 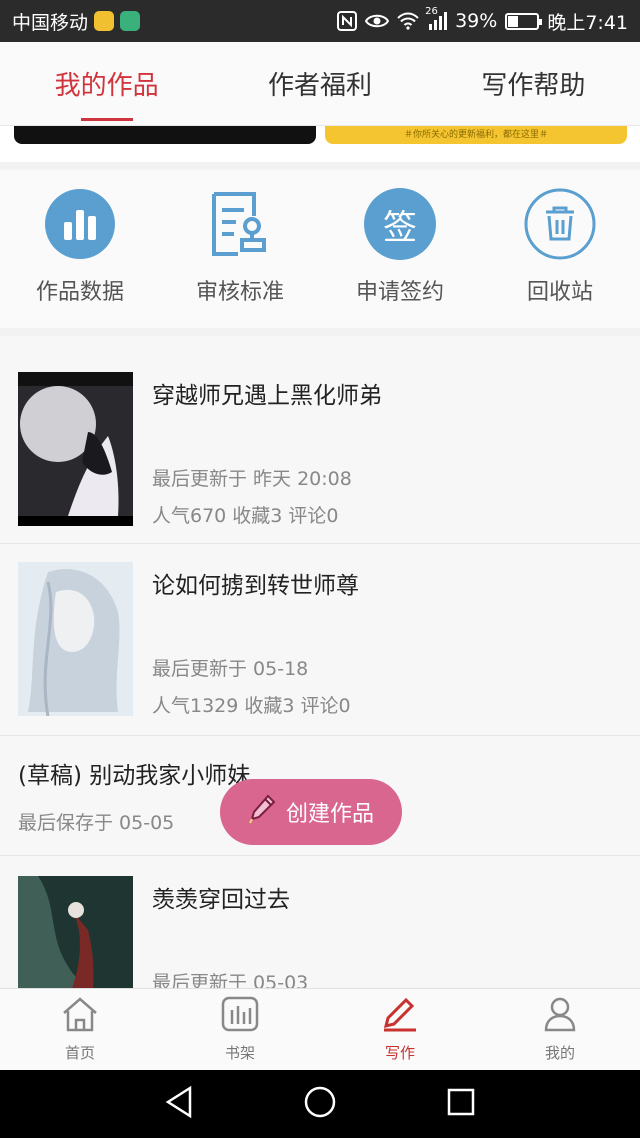 What do you see at coordinates (587, 22) in the screenshot?
I see `clock: 晚上7:41` at bounding box center [587, 22].